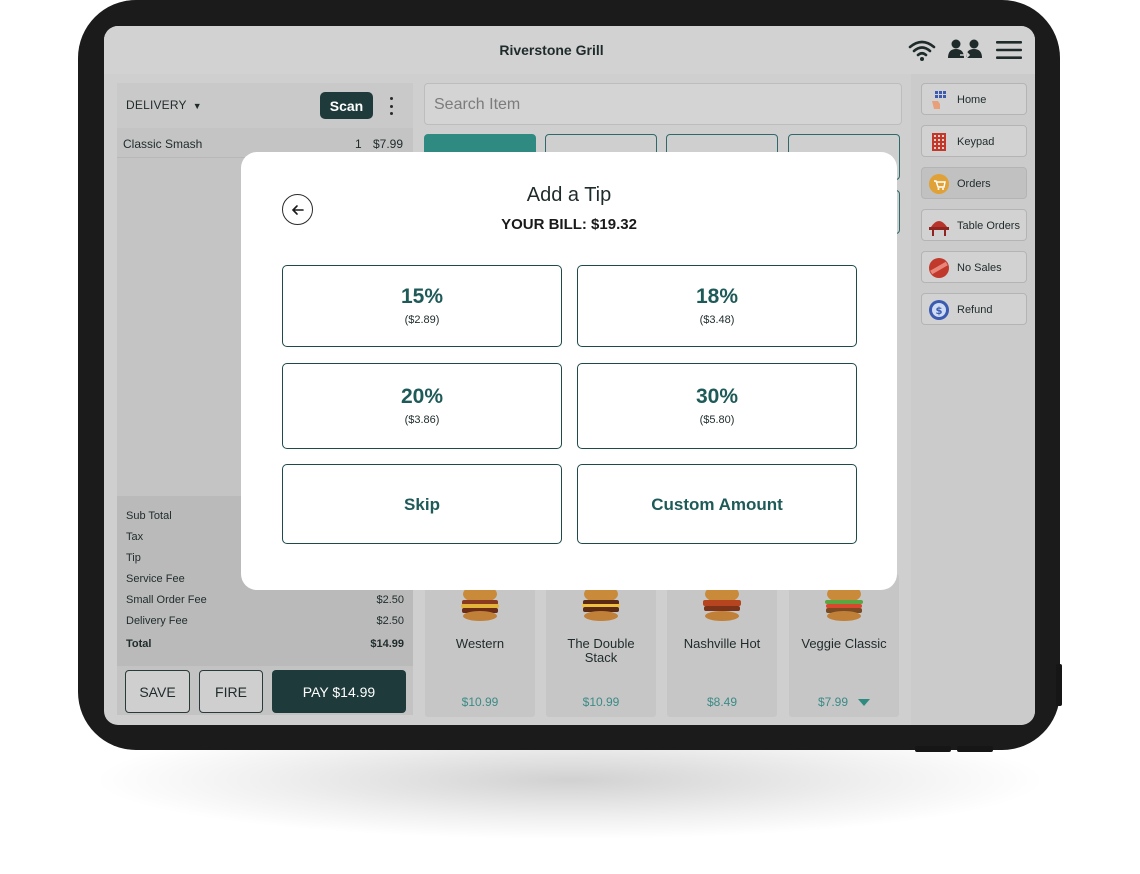 The width and height of the screenshot is (1140, 874). I want to click on order-type-label: DELIVERY, so click(156, 105).